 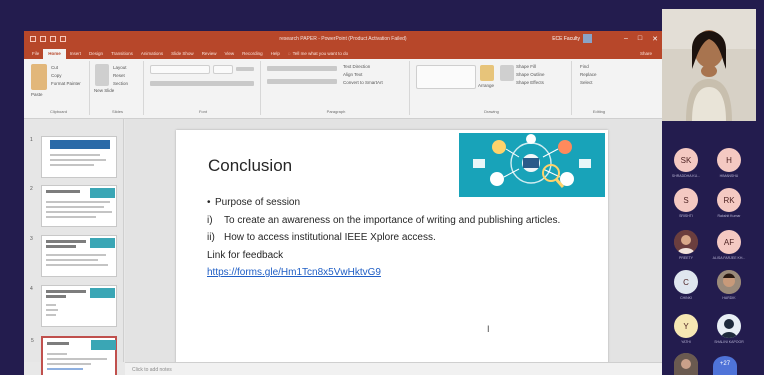 I want to click on clipboard-group-label: Clipboard, so click(x=58, y=111).